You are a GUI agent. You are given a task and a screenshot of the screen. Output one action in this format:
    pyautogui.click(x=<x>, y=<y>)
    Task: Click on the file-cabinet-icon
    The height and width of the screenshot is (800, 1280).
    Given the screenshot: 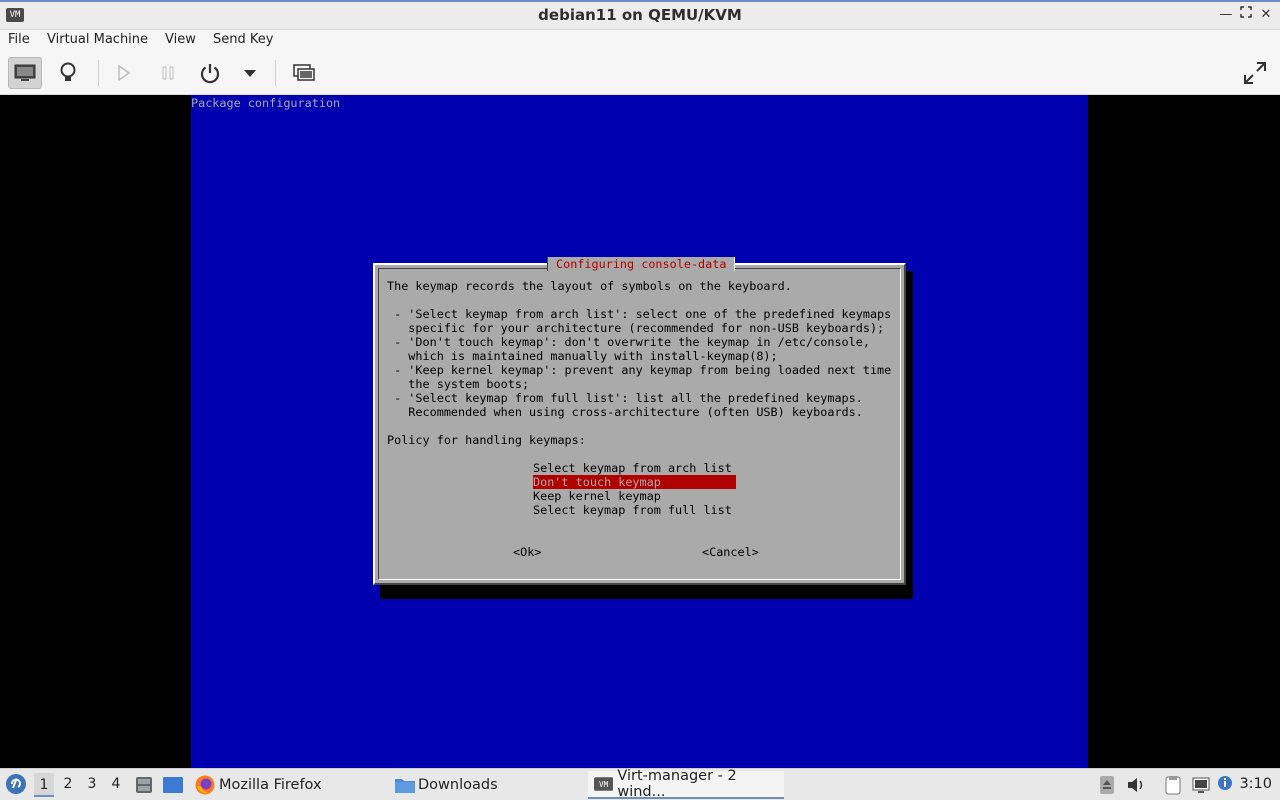 What is the action you would take?
    pyautogui.click(x=144, y=785)
    